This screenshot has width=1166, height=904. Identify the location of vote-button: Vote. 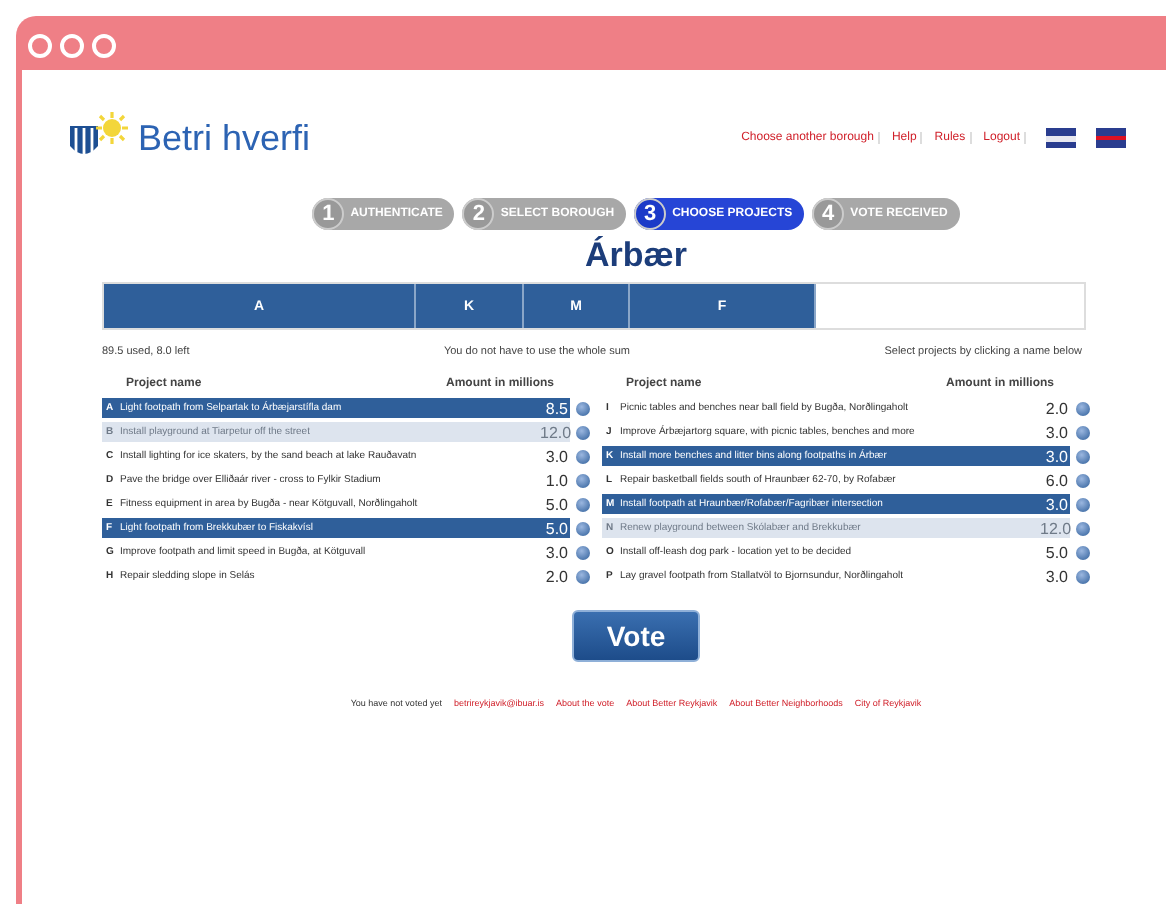
(636, 636).